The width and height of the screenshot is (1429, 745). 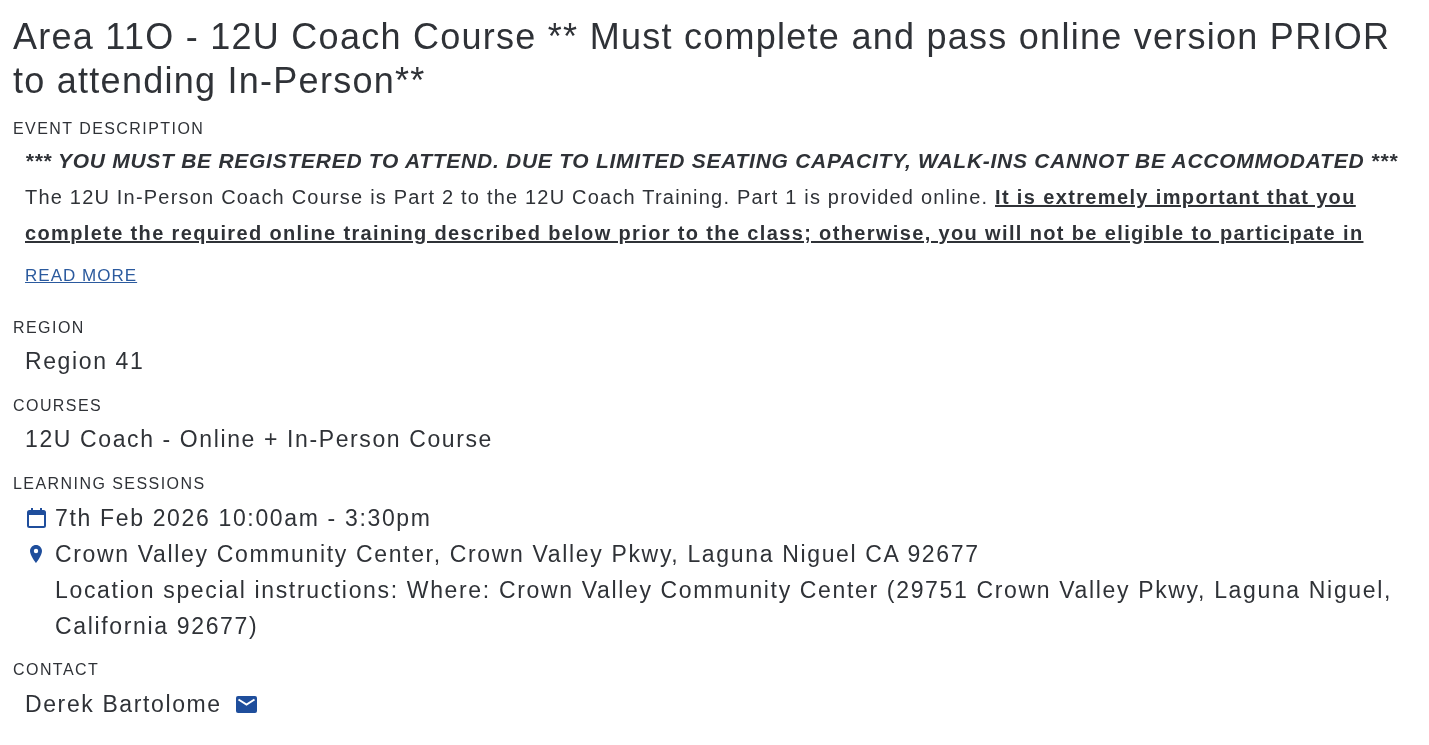 I want to click on mail-icon, so click(x=246, y=704).